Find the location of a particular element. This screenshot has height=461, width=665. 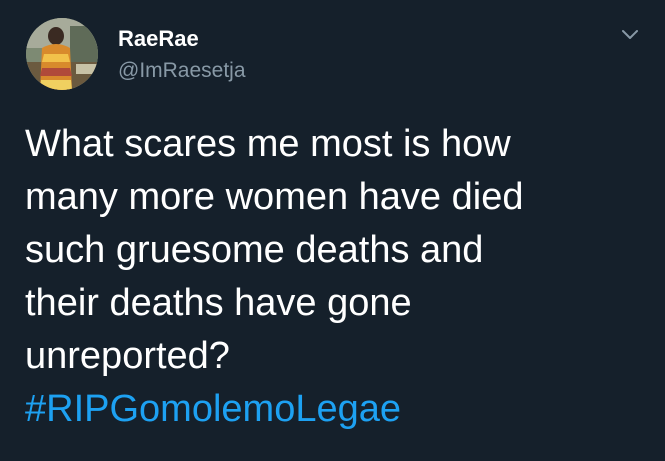

hashtag-link: #RIPGomolemoLegae is located at coordinates (335, 409).